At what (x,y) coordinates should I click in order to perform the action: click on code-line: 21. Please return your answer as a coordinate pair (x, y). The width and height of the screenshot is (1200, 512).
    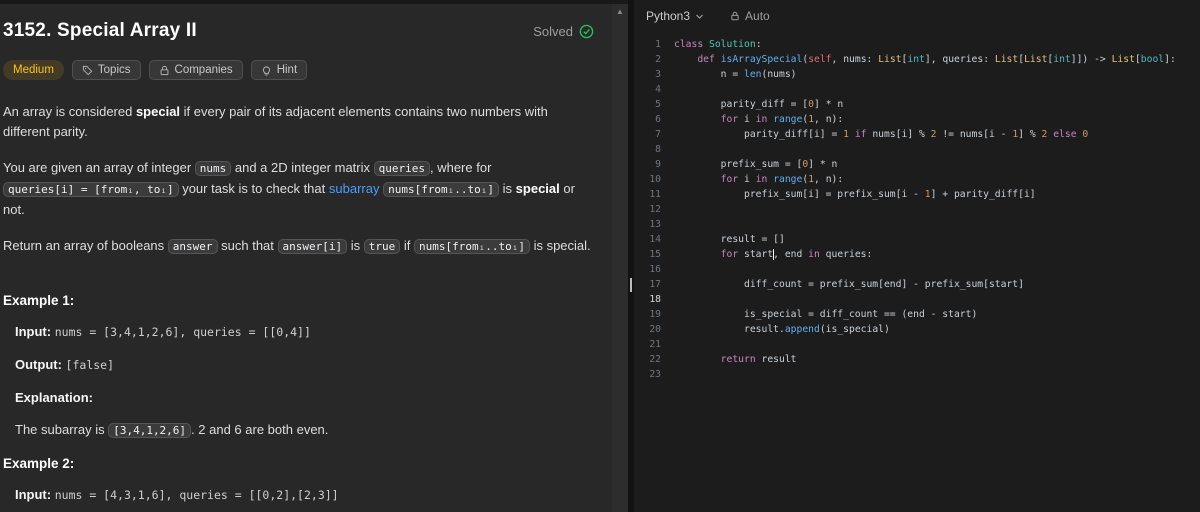
    Looking at the image, I should click on (917, 344).